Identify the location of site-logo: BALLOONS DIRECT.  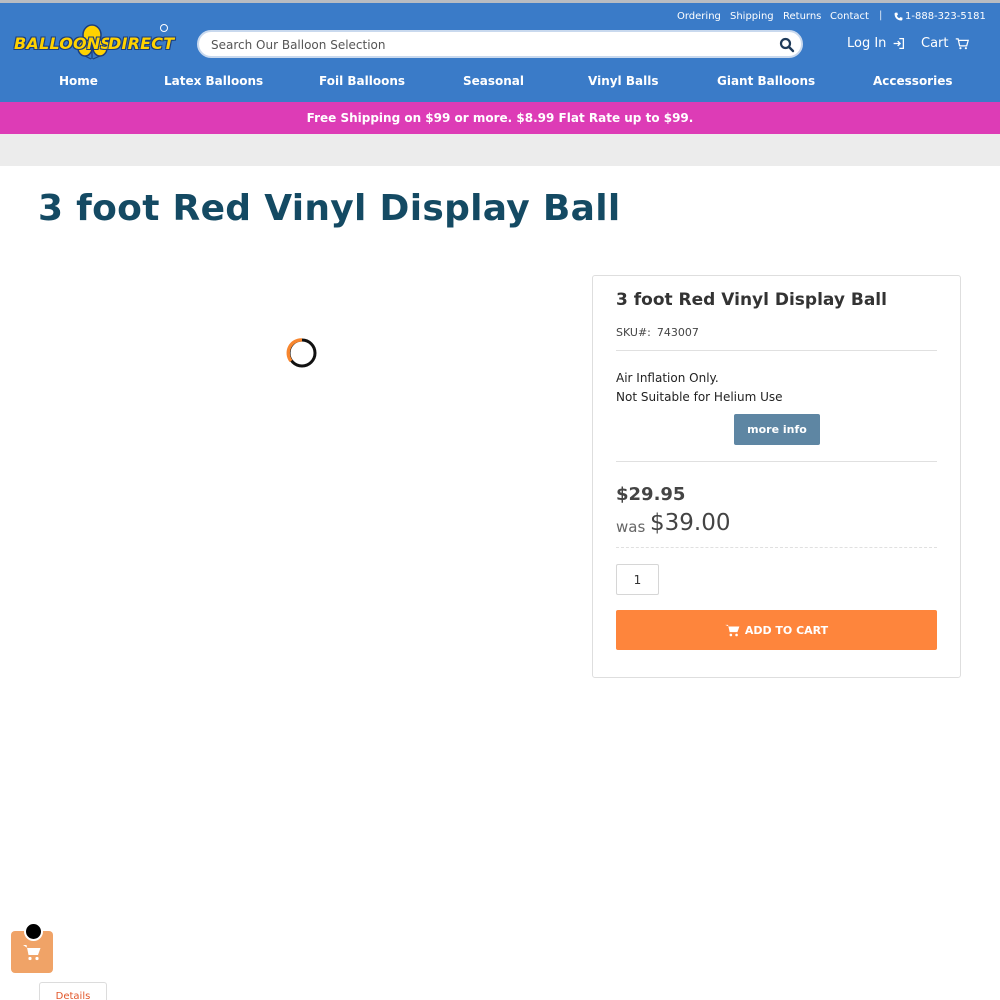
(93, 43).